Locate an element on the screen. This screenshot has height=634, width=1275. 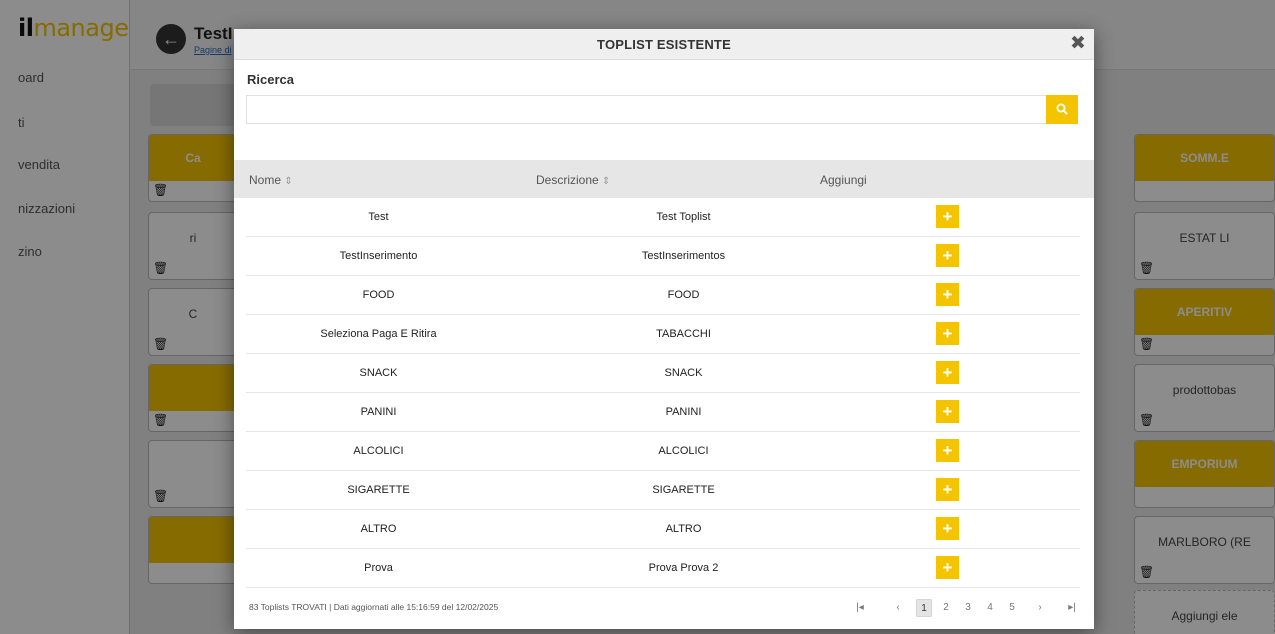
row-name: TestInserimento is located at coordinates (378, 256).